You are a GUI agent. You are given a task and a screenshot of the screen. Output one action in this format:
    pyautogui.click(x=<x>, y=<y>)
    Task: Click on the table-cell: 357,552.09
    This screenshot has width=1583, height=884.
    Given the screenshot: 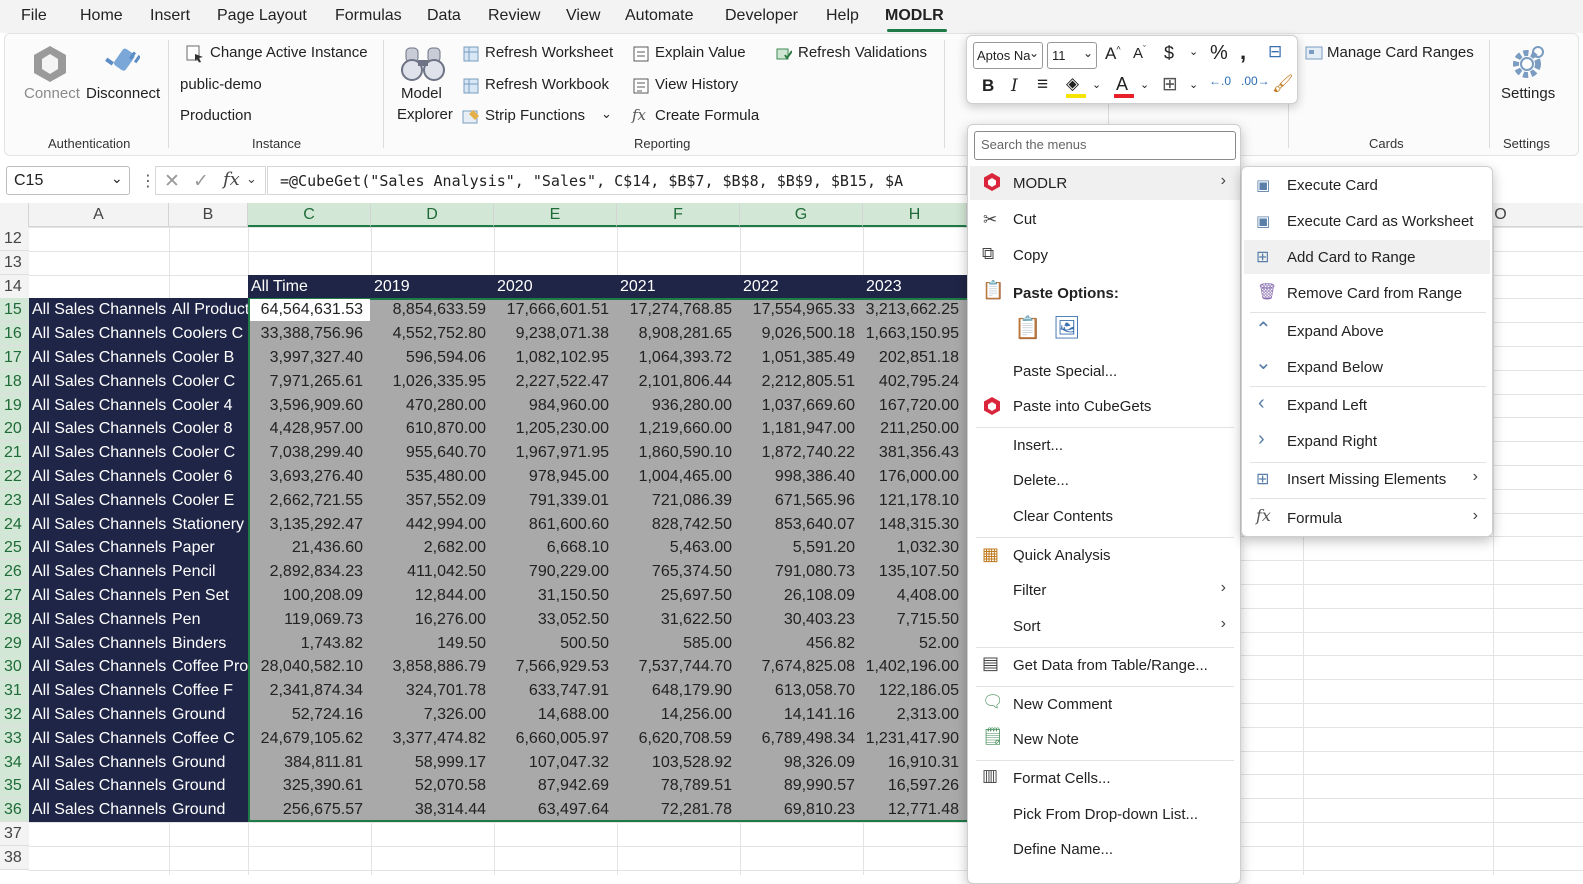 What is the action you would take?
    pyautogui.click(x=432, y=501)
    